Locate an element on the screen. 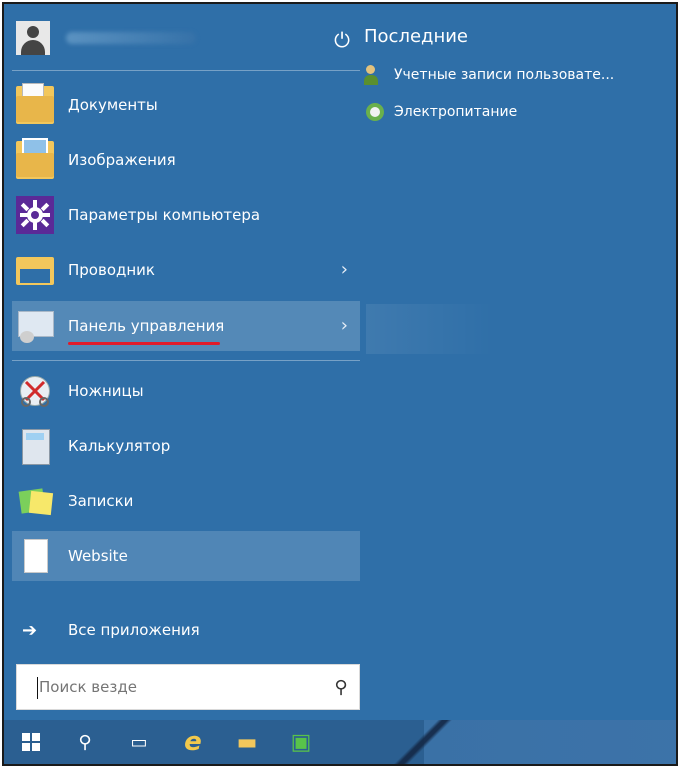 This screenshot has height=768, width=680. file-explorer-icon is located at coordinates (35, 270).